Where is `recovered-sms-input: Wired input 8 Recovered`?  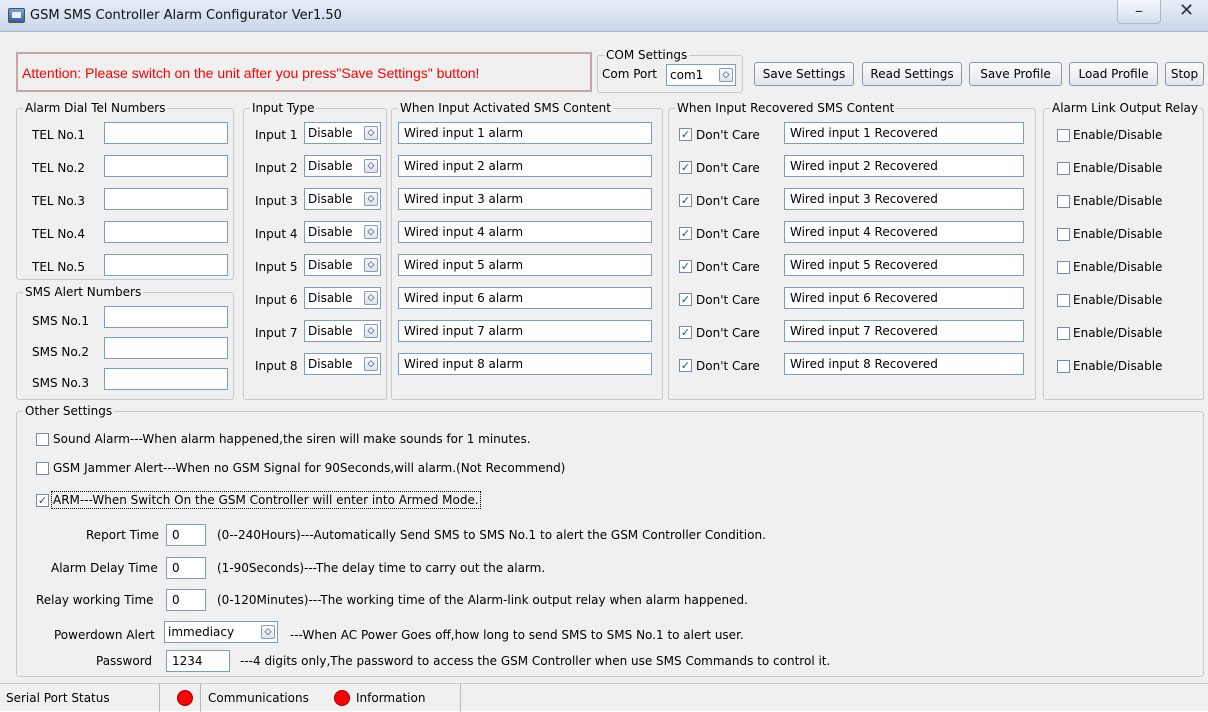
recovered-sms-input: Wired input 8 Recovered is located at coordinates (904, 364).